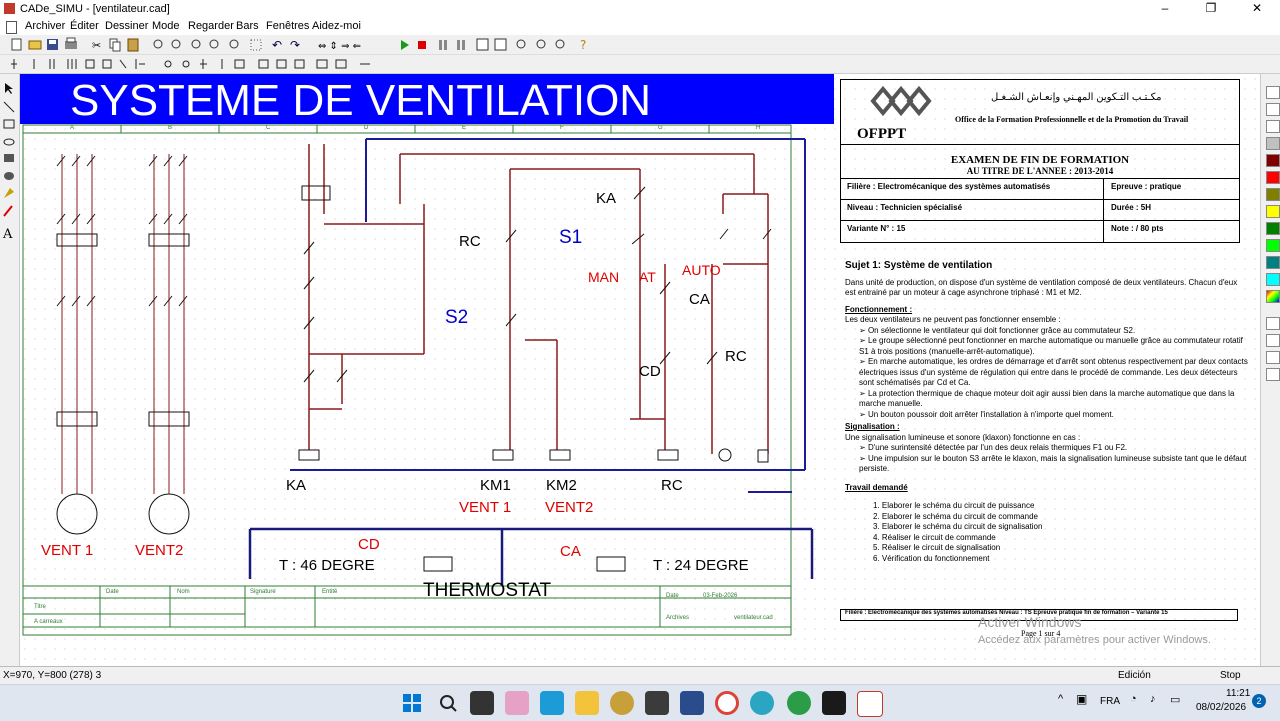  What do you see at coordinates (937, 547) in the screenshot?
I see `list-item: 5. Réaliser le circuit de signalisation` at bounding box center [937, 547].